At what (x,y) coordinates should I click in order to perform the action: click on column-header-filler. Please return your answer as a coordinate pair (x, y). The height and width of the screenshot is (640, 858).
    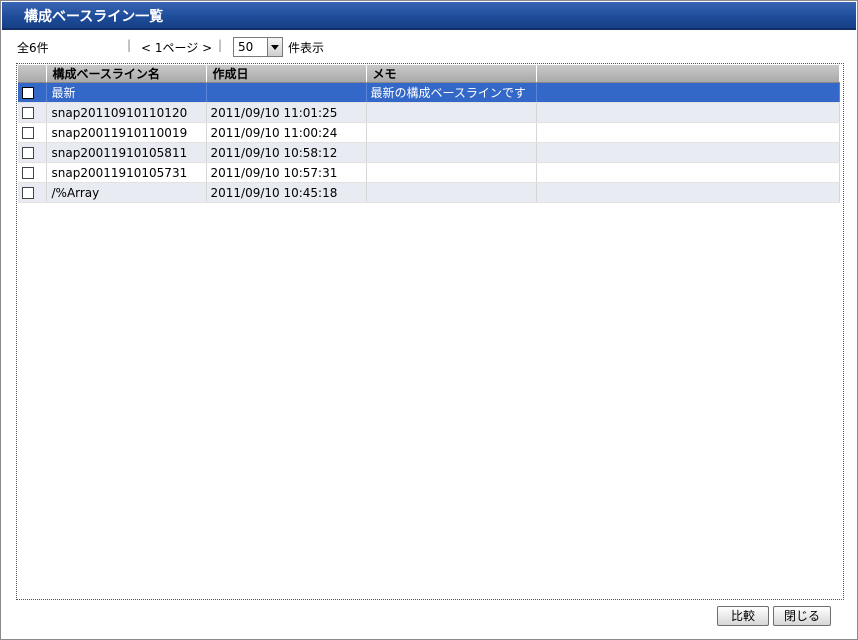
    Looking at the image, I should click on (688, 74).